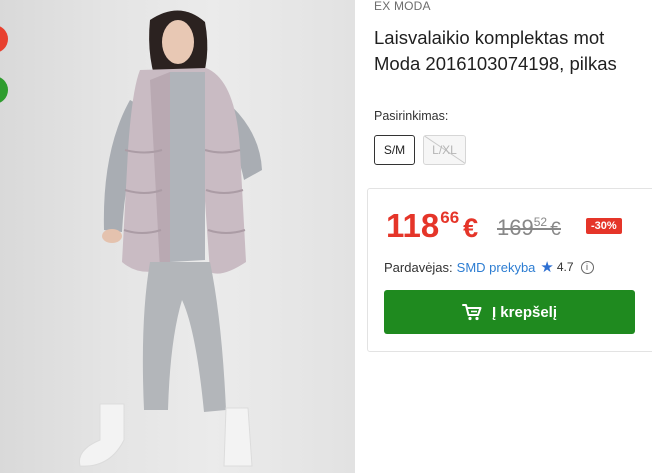  What do you see at coordinates (471, 312) in the screenshot?
I see `cart-icon` at bounding box center [471, 312].